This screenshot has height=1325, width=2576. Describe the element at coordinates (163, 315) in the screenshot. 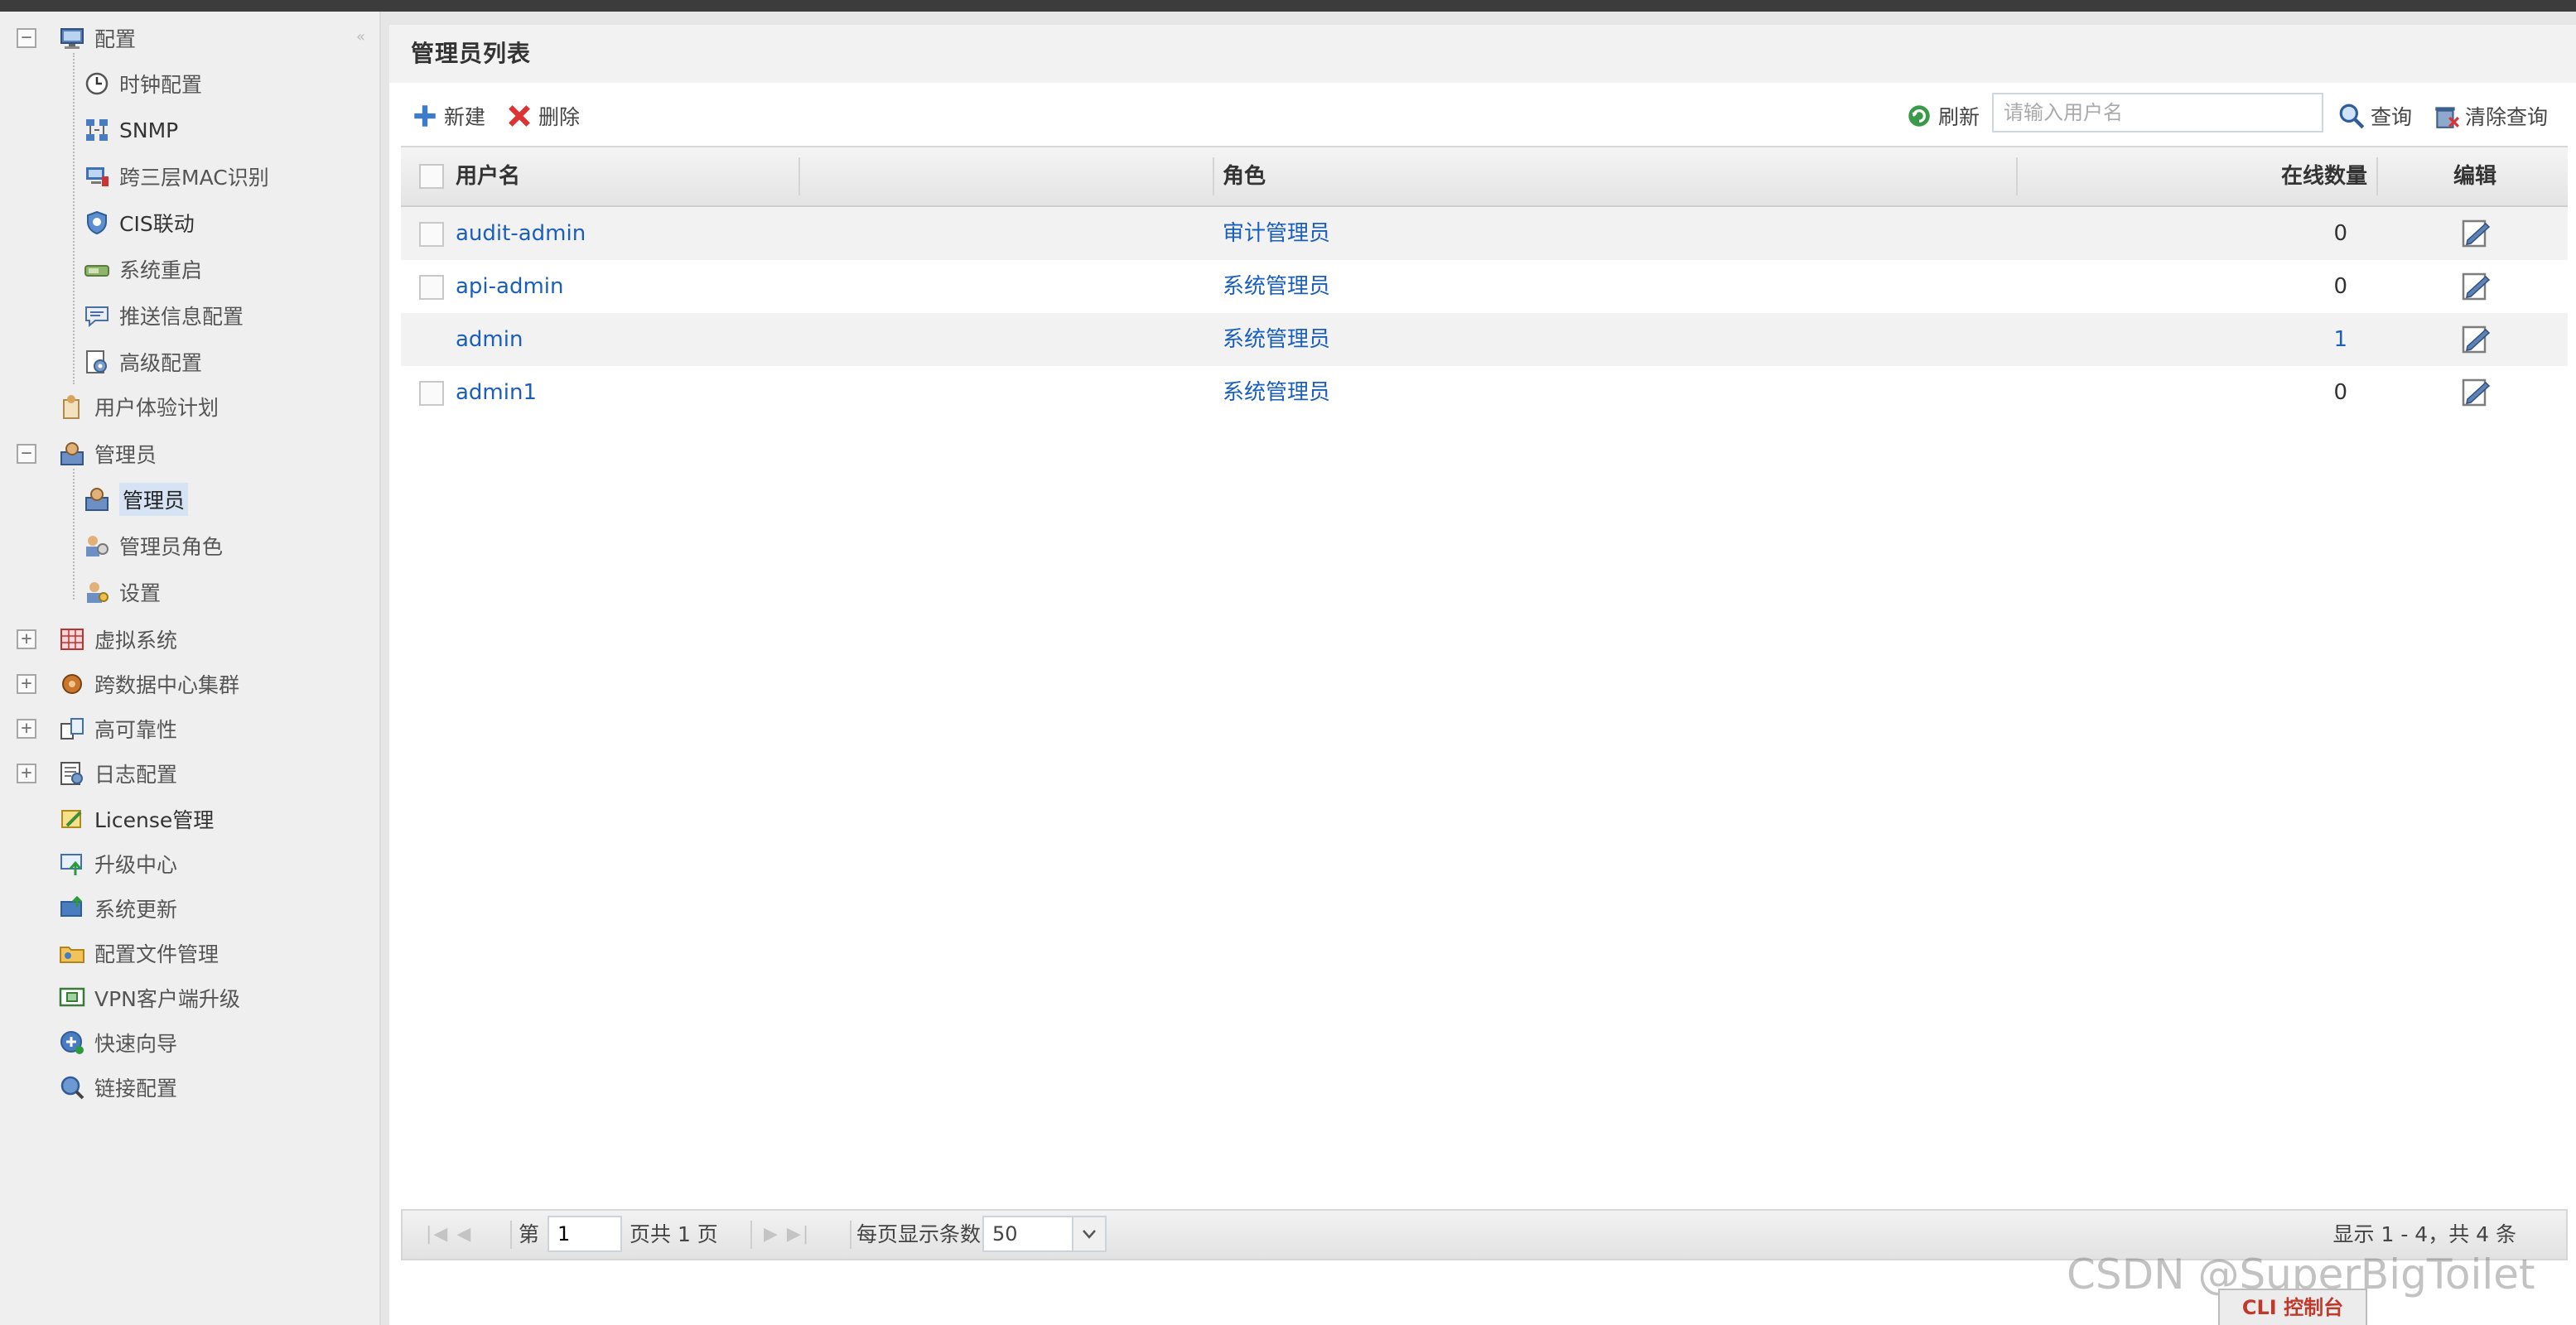

I see `sidebar-item-push-config: 推送信息配置` at that location.